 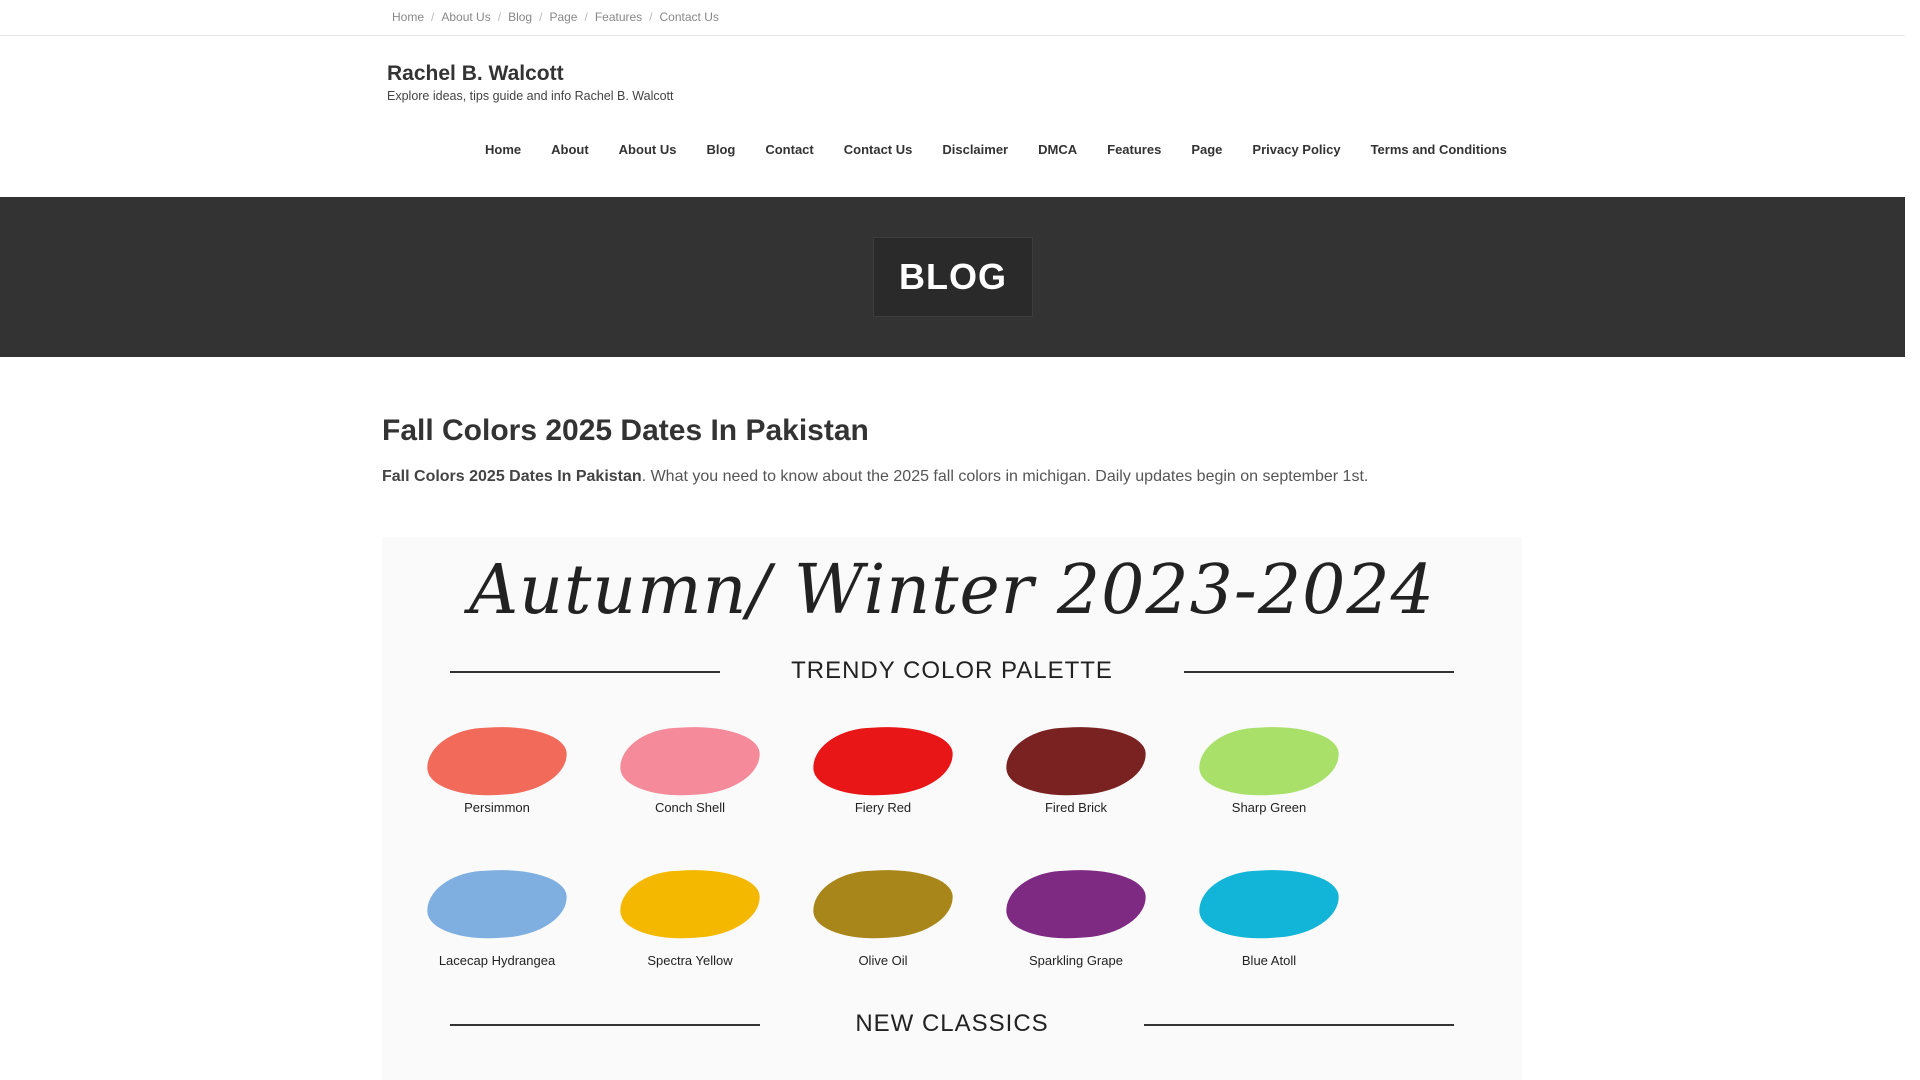 I want to click on top-link-blog: Blog, so click(x=520, y=17).